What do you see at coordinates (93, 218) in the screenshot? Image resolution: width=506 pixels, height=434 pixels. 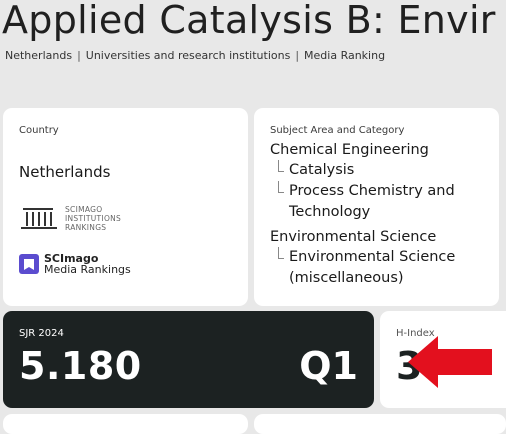 I see `institutions-logo-text: SCIMAGO INSTITUTIONS RANKINGS` at bounding box center [93, 218].